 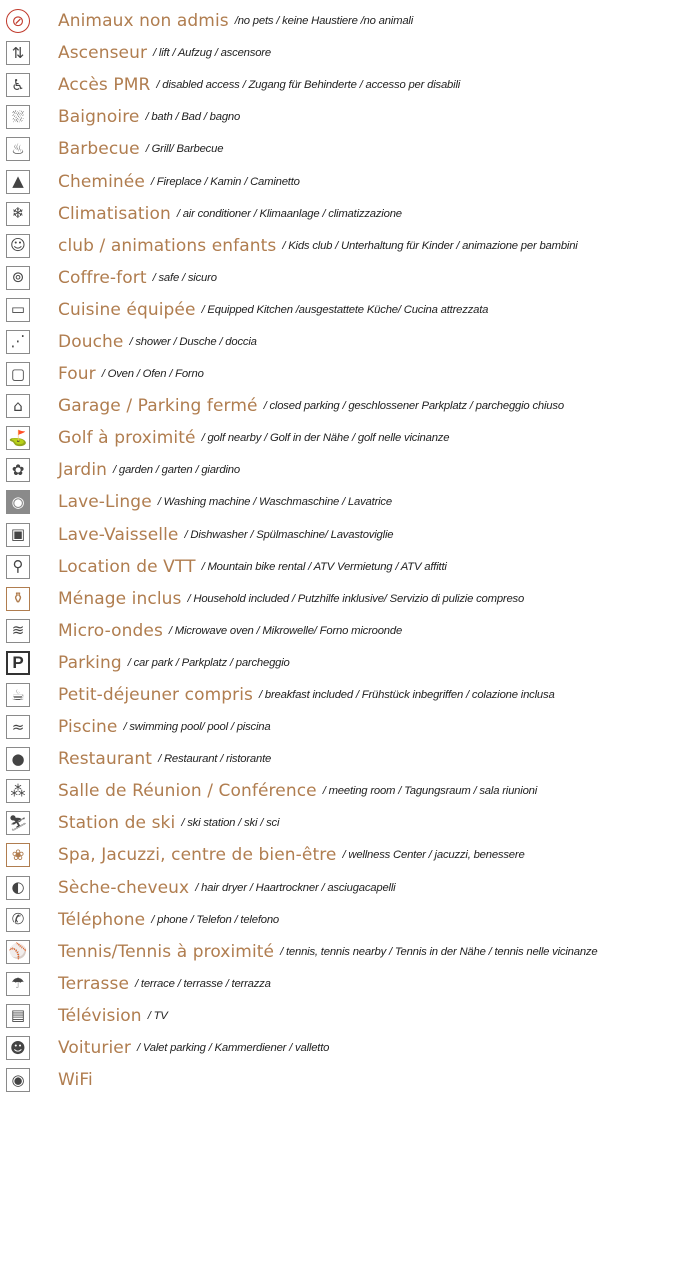 What do you see at coordinates (102, 919) in the screenshot?
I see `amenity-label: Téléphone` at bounding box center [102, 919].